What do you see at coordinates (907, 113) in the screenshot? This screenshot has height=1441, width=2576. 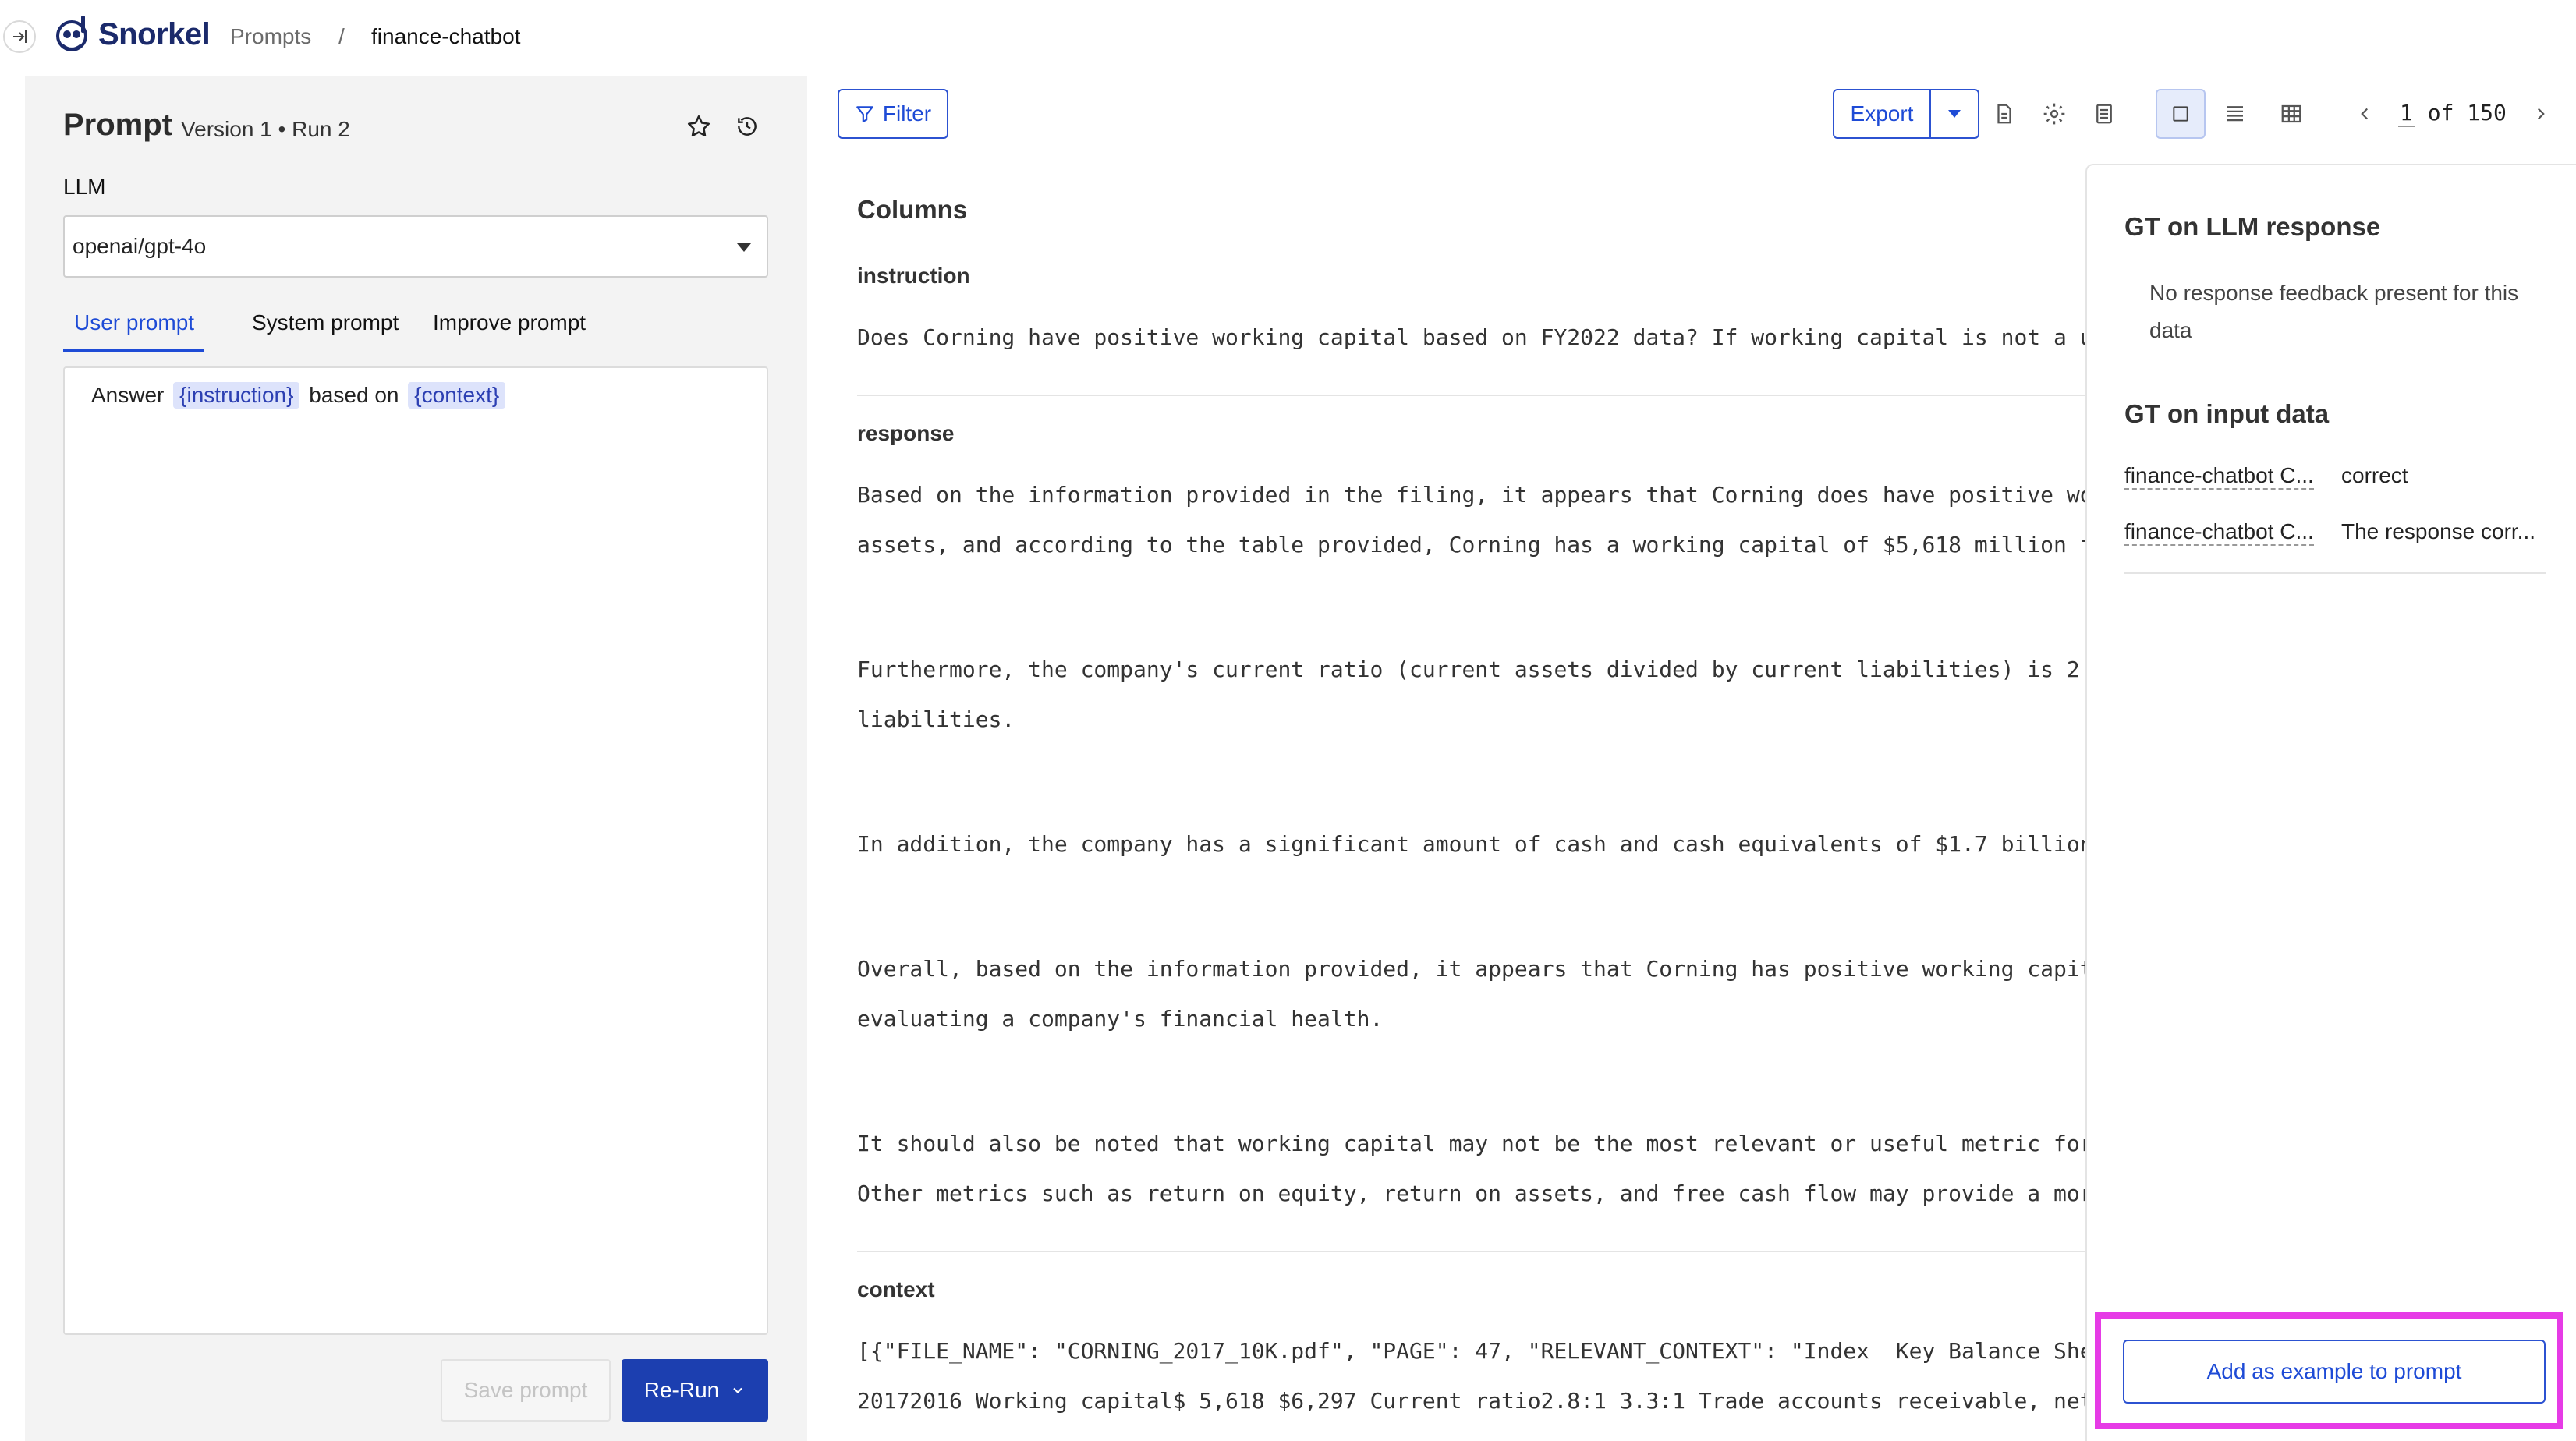 I see `filter-label: Filter` at bounding box center [907, 113].